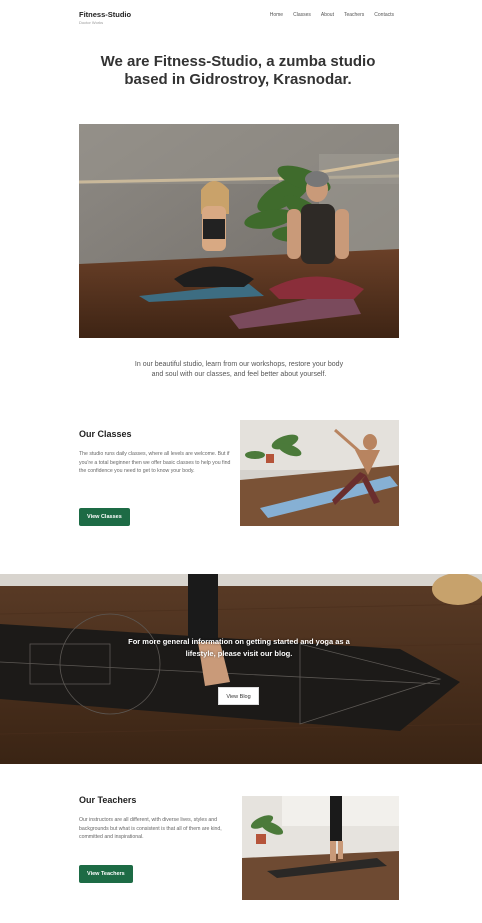 This screenshot has width=482, height=923. What do you see at coordinates (238, 696) in the screenshot?
I see `view-blog-button: View Blog` at bounding box center [238, 696].